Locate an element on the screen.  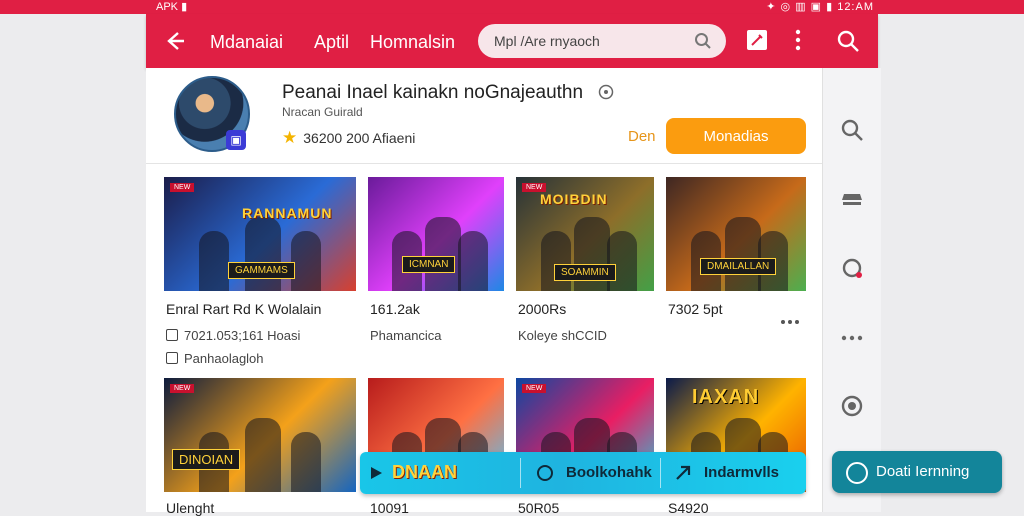
game-title: Enral Rart Rd K Wolalain is located at coordinates (243, 309).